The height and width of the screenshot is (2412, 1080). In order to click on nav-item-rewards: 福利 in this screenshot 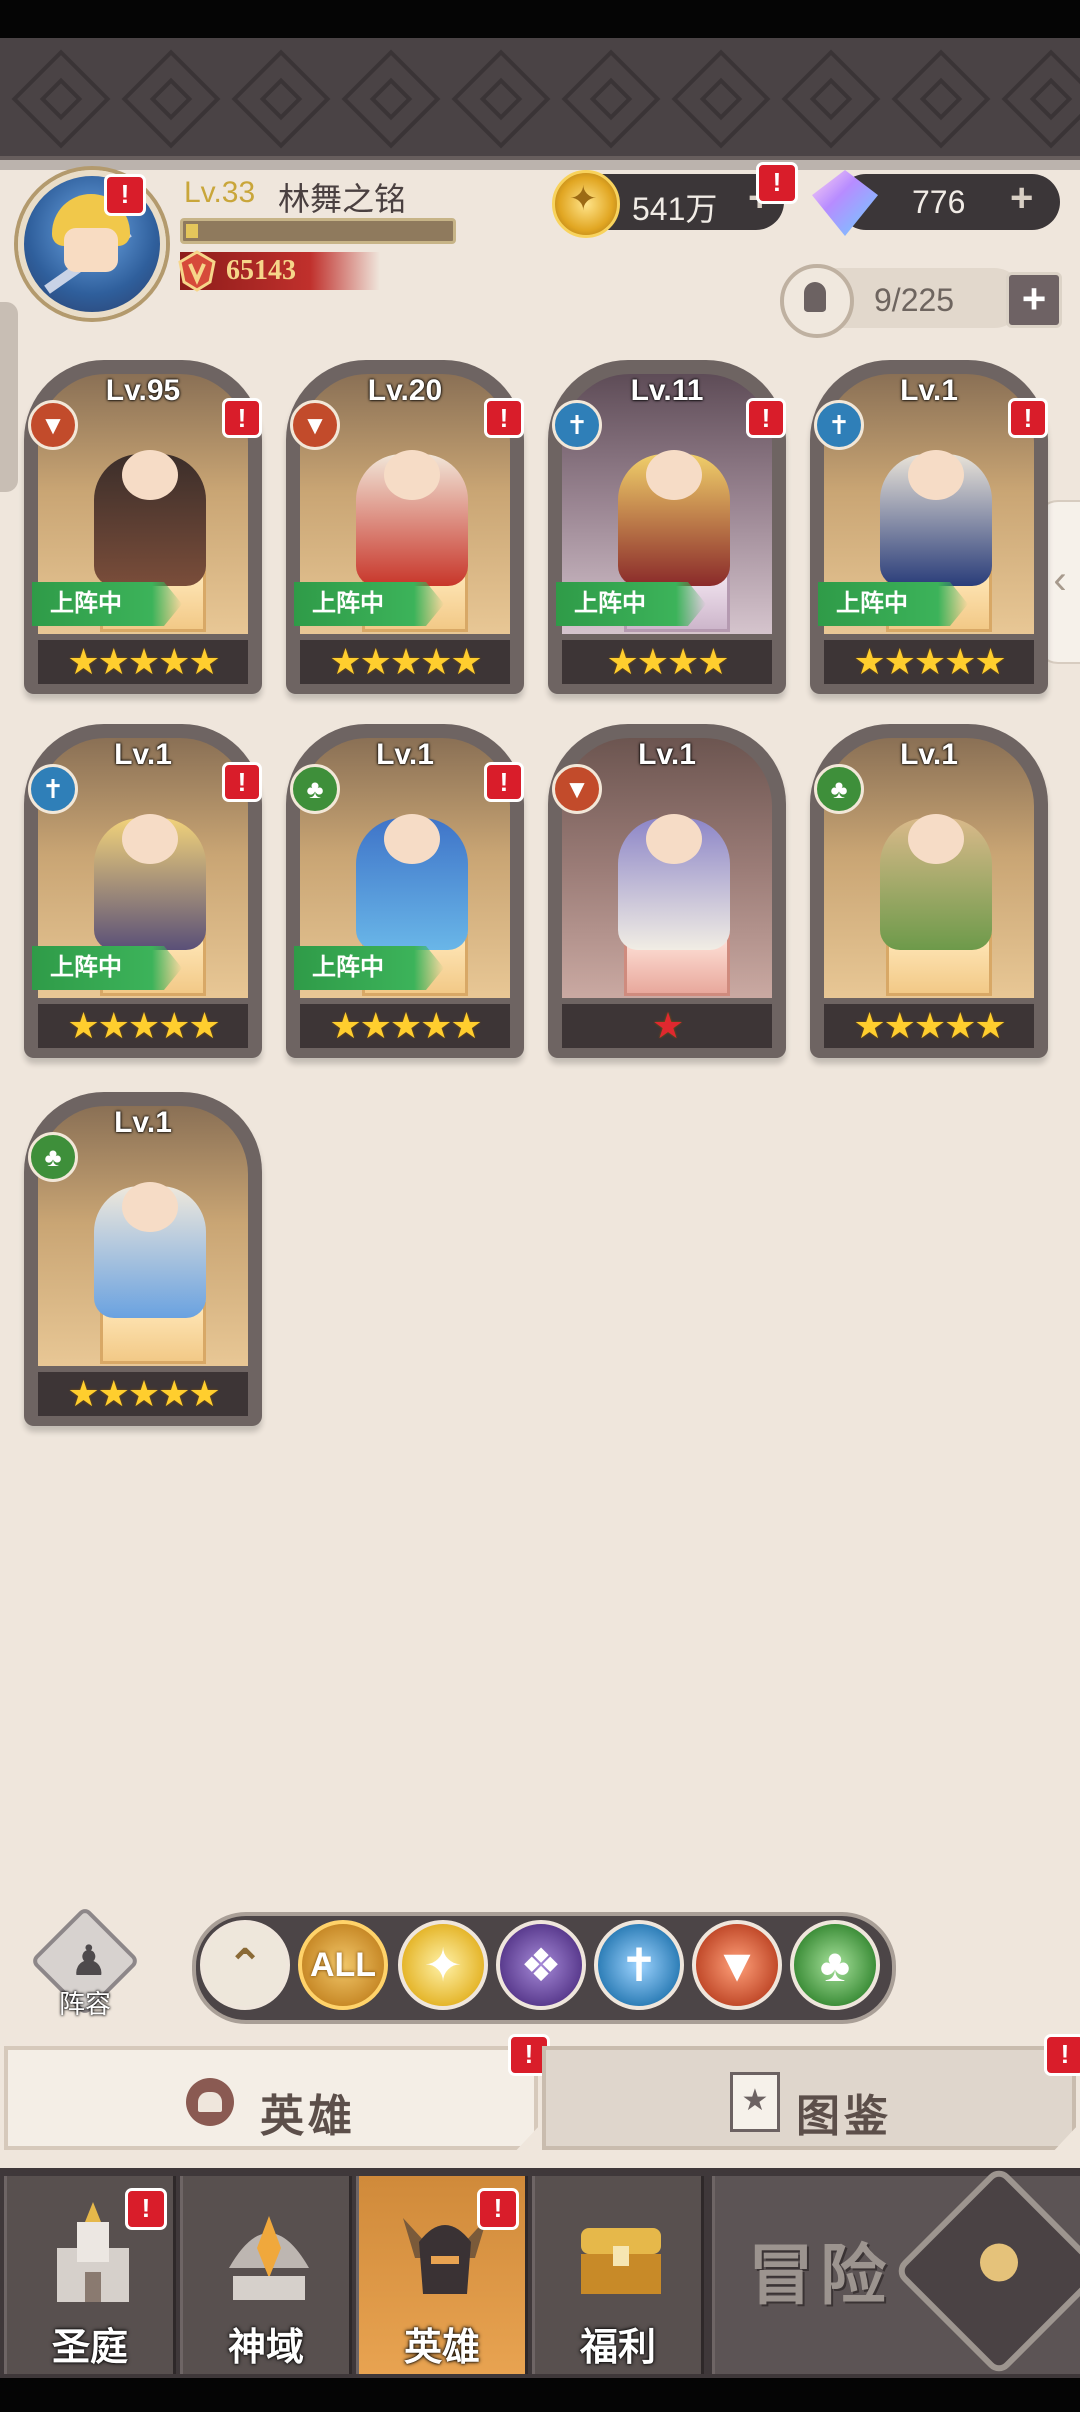, I will do `click(618, 2275)`.